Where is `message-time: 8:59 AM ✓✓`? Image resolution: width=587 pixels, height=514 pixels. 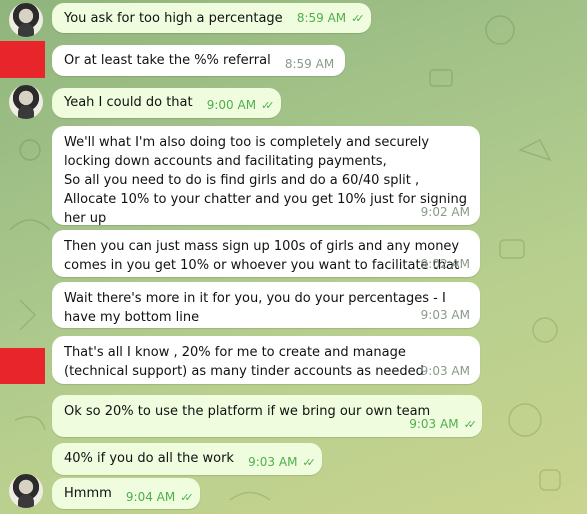
message-time: 8:59 AM ✓✓ is located at coordinates (331, 18).